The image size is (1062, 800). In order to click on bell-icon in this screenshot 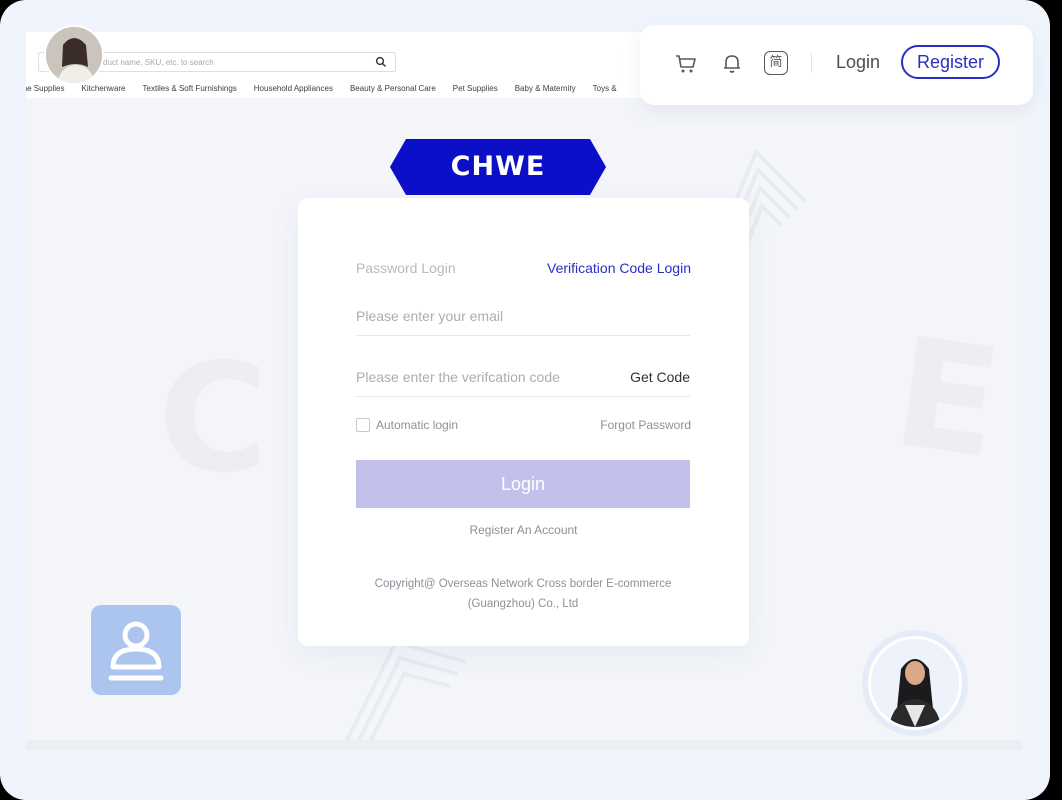, I will do `click(732, 63)`.